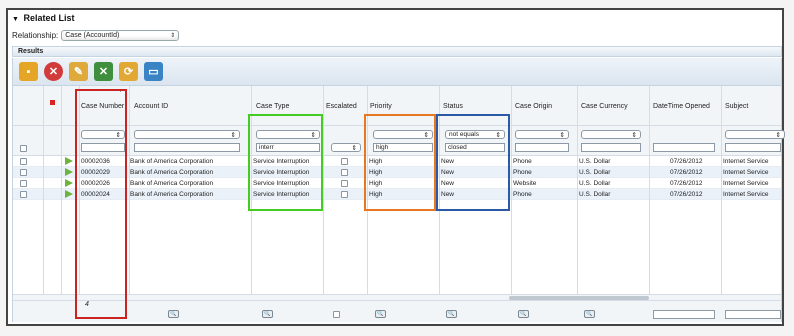  Describe the element at coordinates (78, 71) in the screenshot. I see `edit-icon: ✎` at that location.